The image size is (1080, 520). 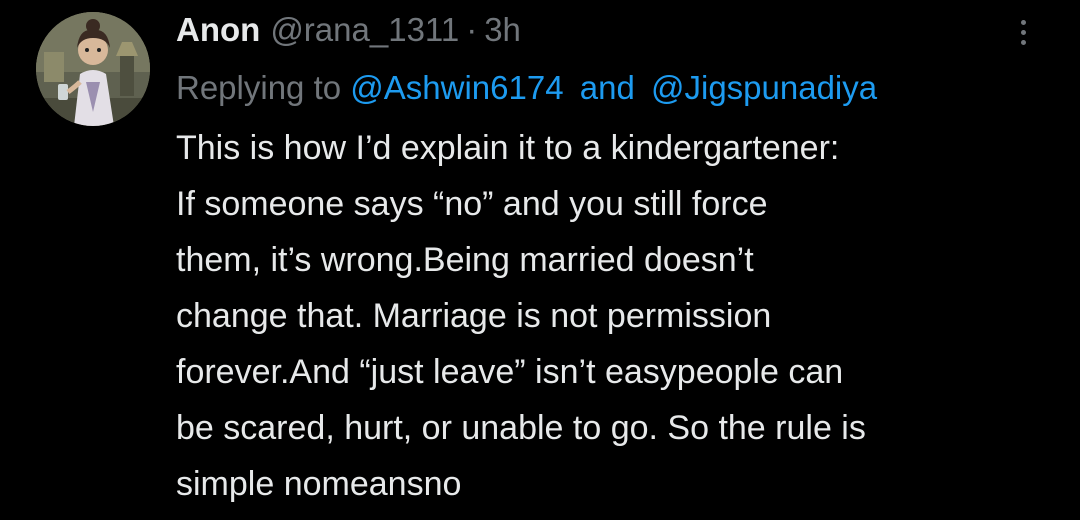 I want to click on tweet-text-line: If someone says “no” and you still force, so click(x=472, y=204).